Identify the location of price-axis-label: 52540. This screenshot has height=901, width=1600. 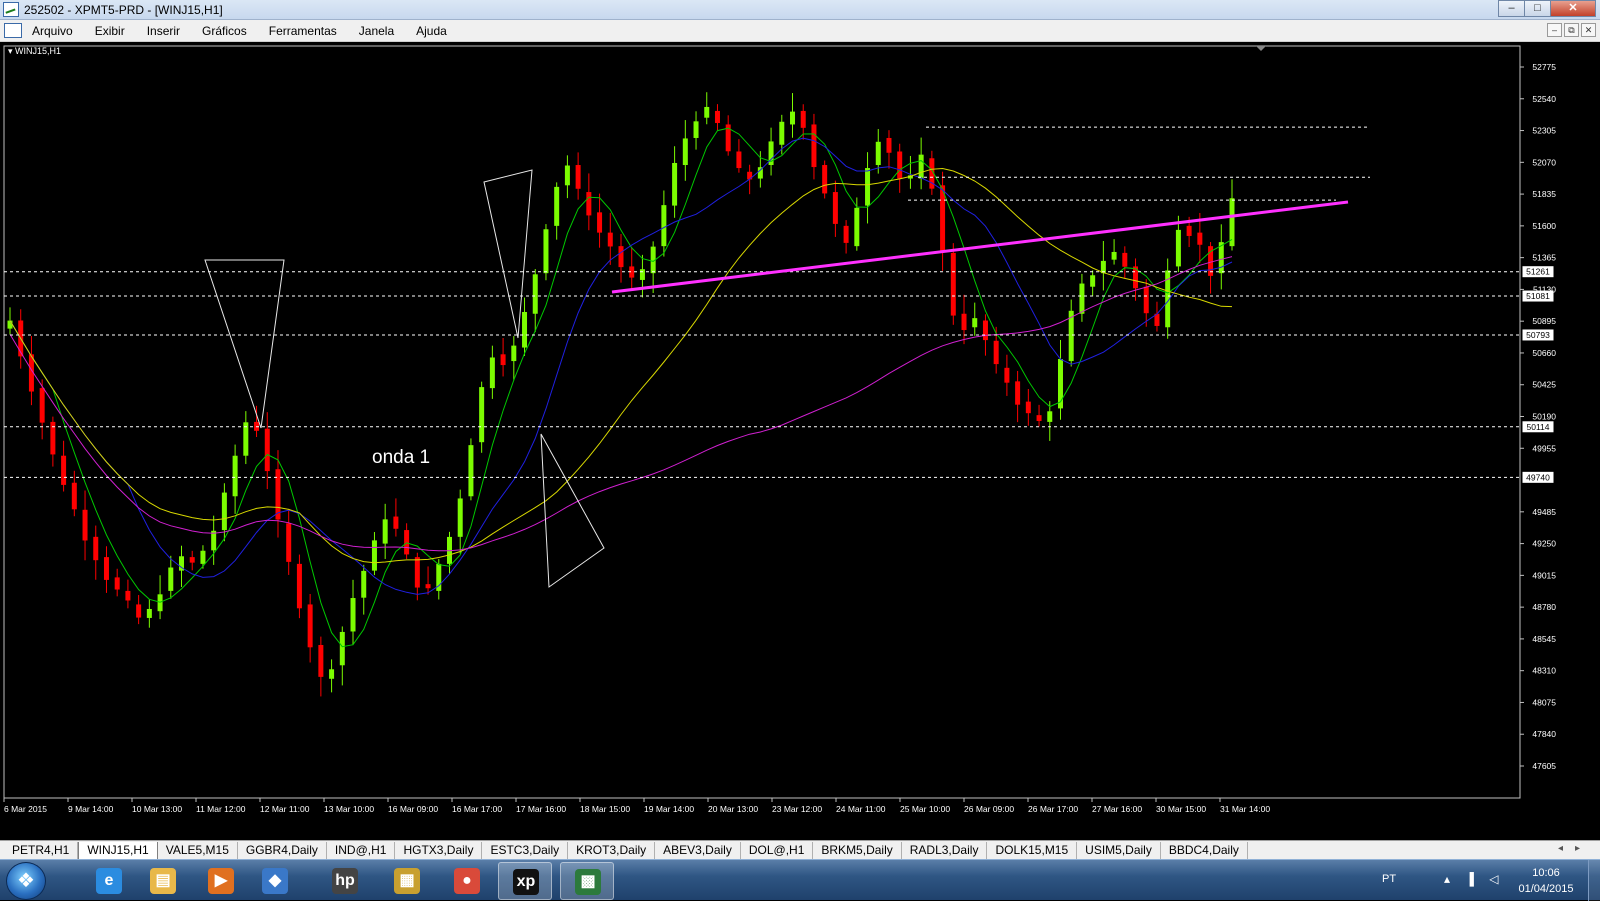
(1544, 99).